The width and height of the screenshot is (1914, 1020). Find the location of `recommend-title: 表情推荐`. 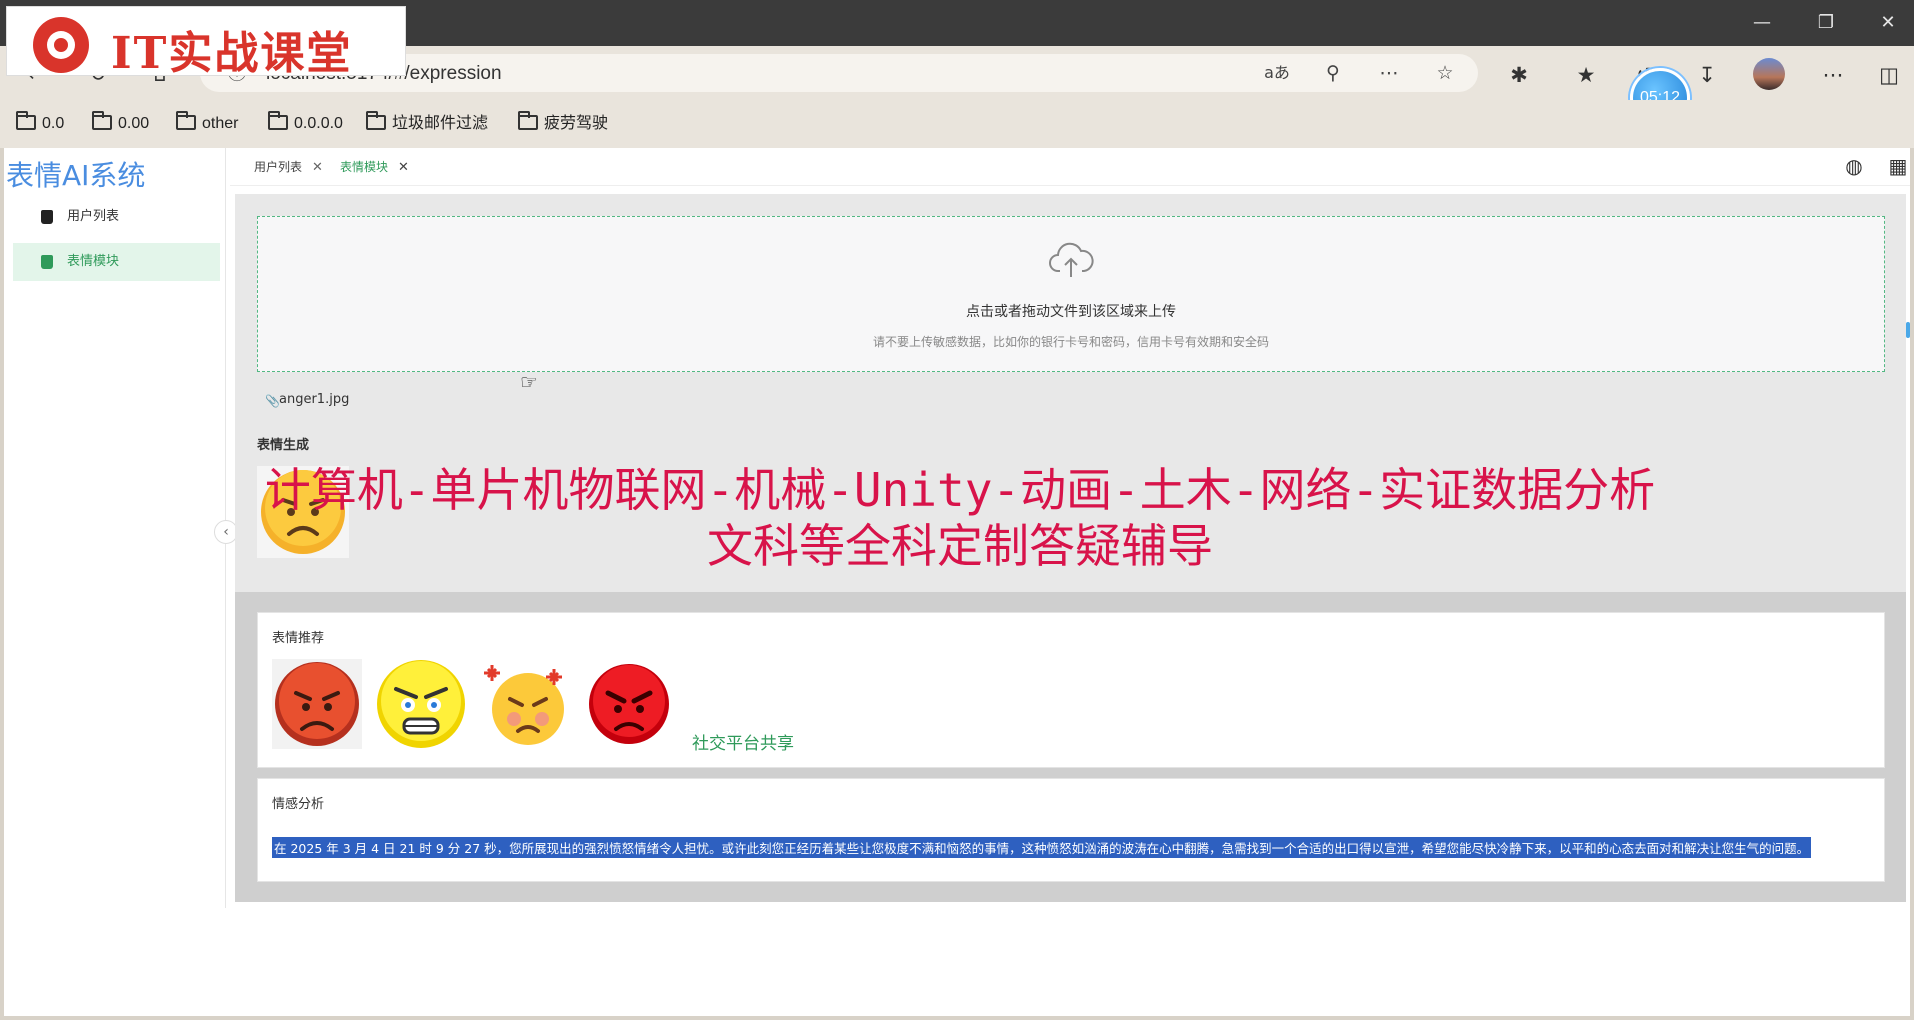

recommend-title: 表情推荐 is located at coordinates (298, 638).